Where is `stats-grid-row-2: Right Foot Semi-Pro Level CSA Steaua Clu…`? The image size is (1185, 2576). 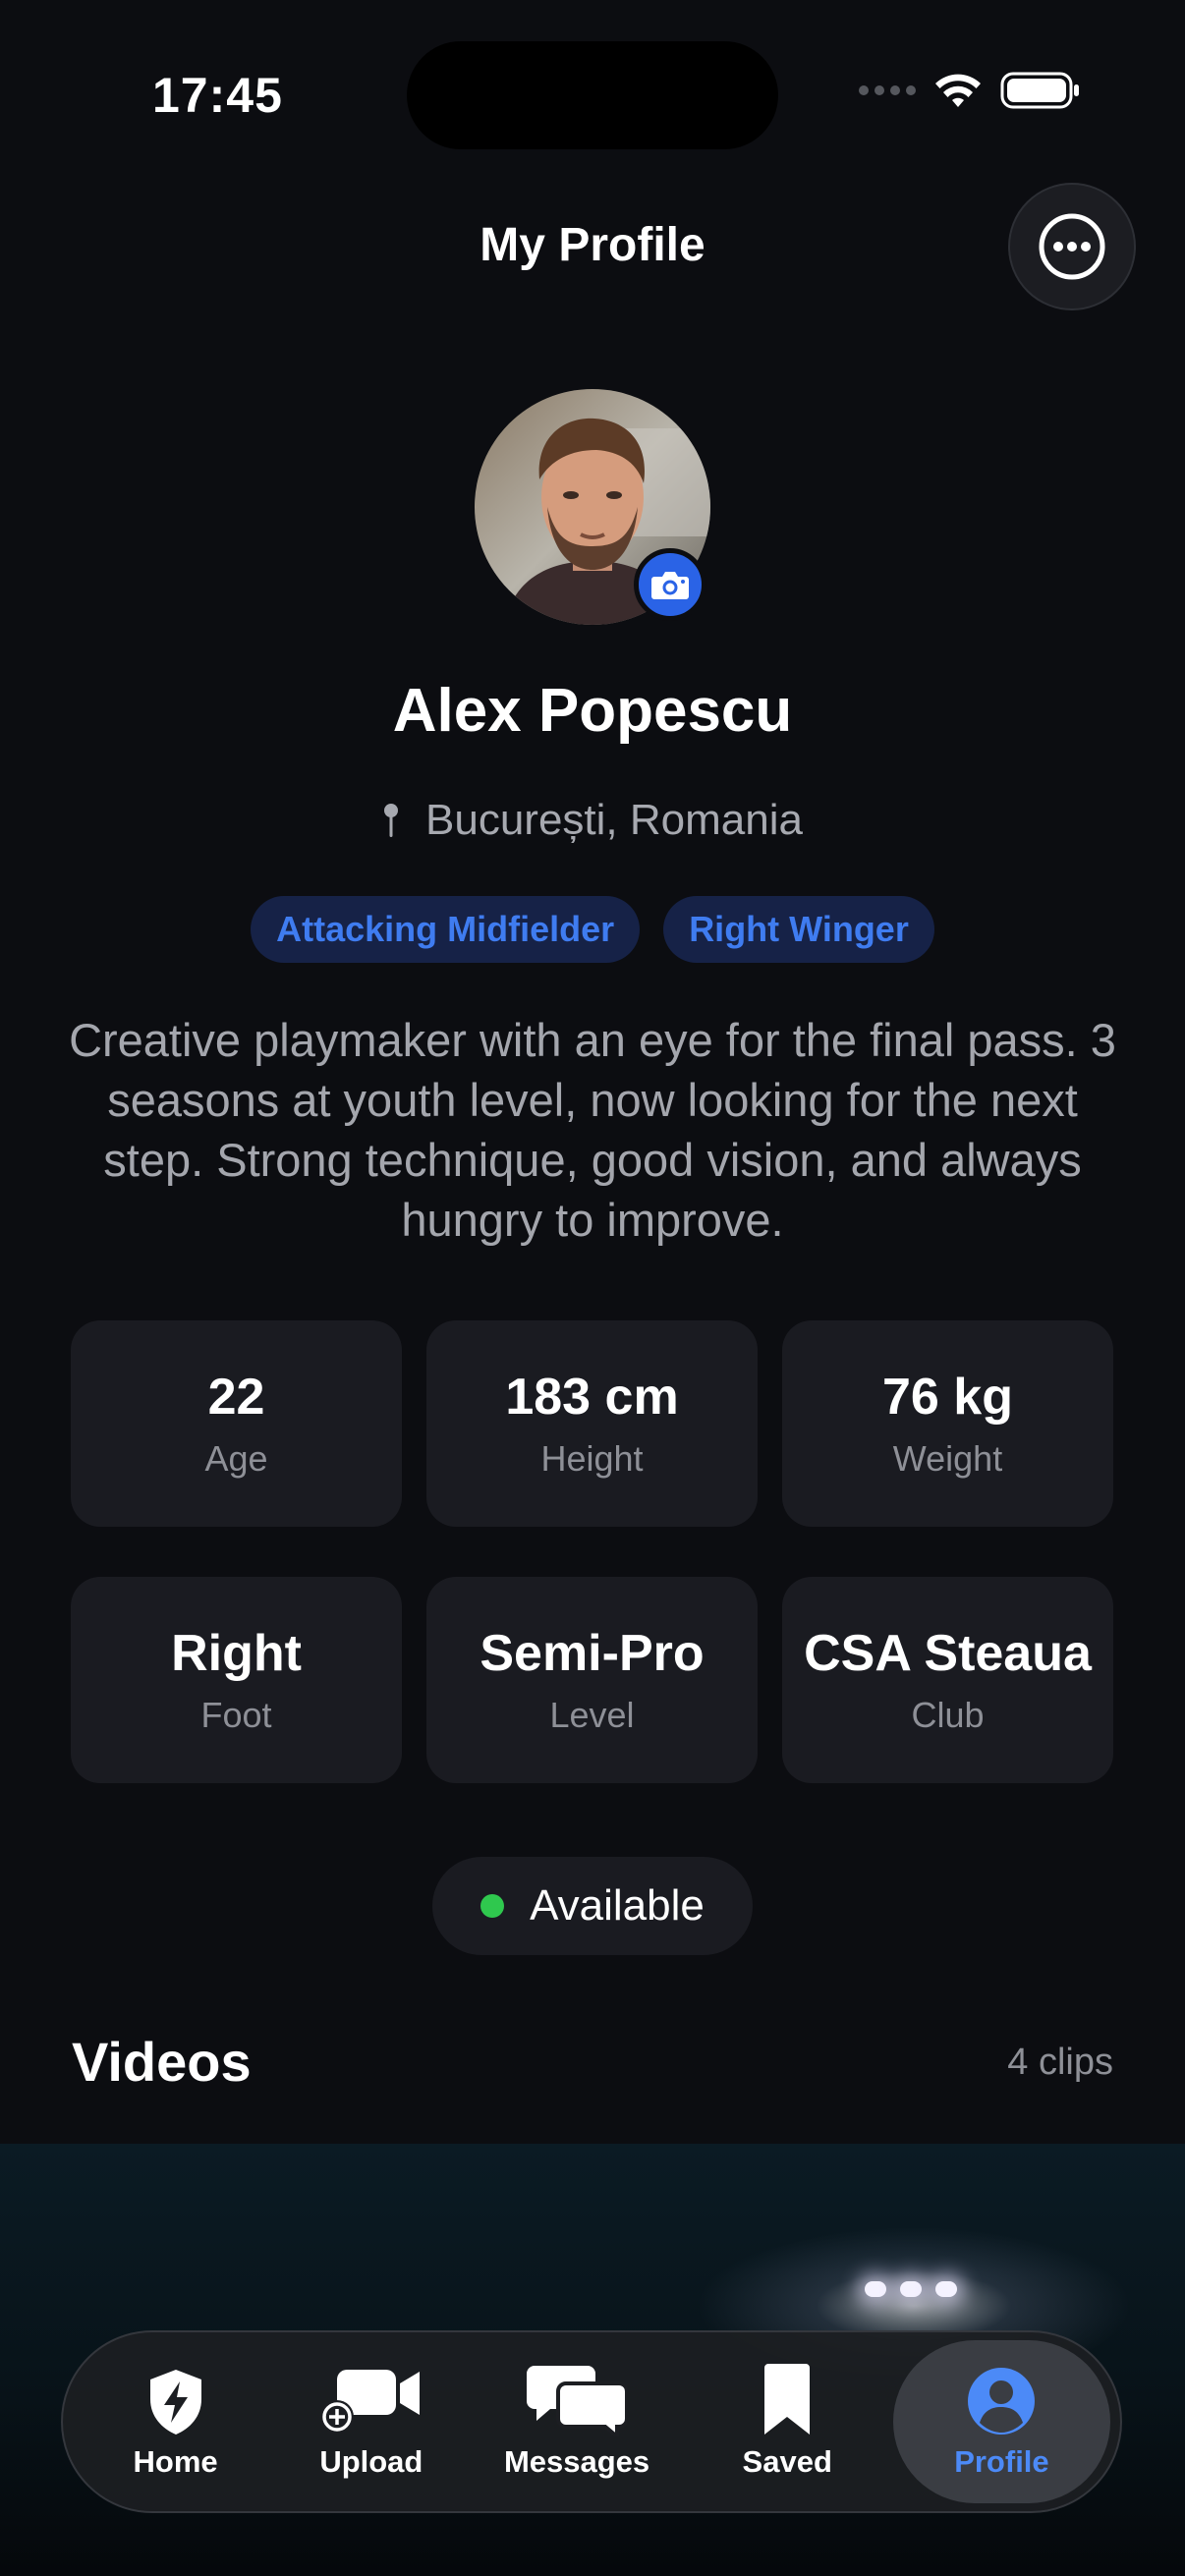
stats-grid-row-2: Right Foot Semi-Pro Level CSA Steaua Clu… is located at coordinates (592, 1680).